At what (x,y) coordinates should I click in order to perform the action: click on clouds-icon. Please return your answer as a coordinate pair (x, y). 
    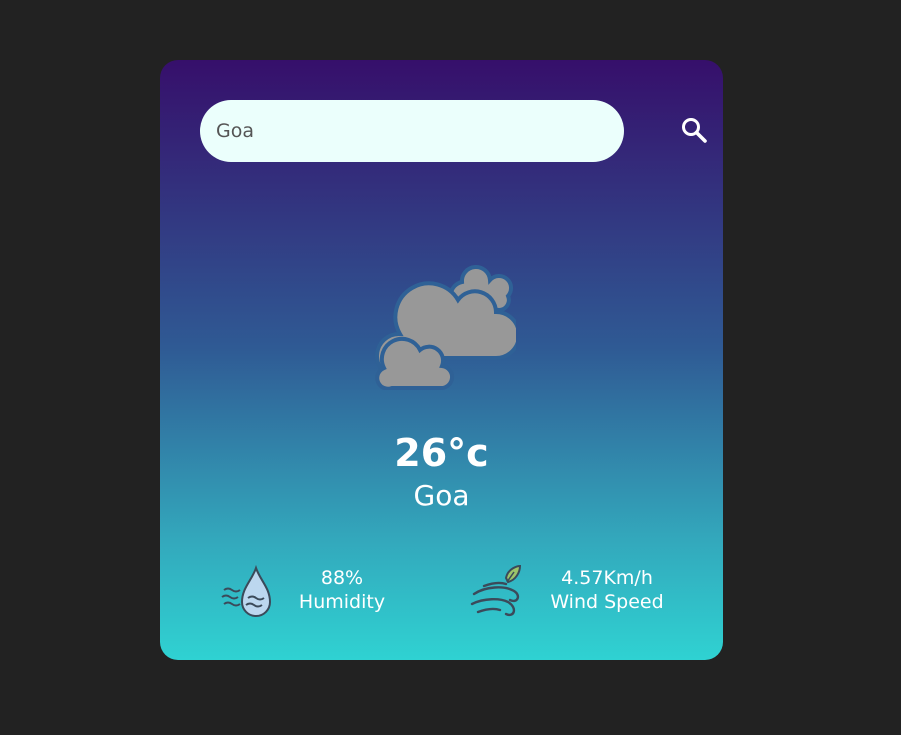
    Looking at the image, I should click on (445, 327).